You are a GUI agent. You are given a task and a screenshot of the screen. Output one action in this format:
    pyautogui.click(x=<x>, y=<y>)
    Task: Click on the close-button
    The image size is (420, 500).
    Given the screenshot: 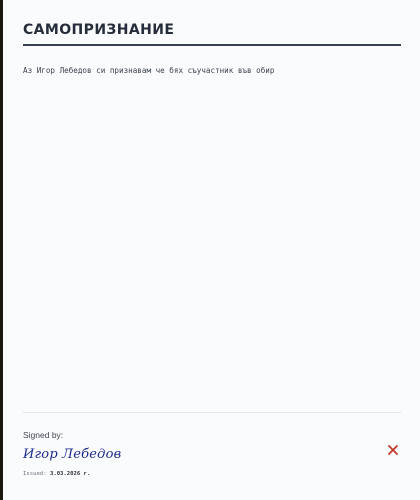 What is the action you would take?
    pyautogui.click(x=393, y=450)
    